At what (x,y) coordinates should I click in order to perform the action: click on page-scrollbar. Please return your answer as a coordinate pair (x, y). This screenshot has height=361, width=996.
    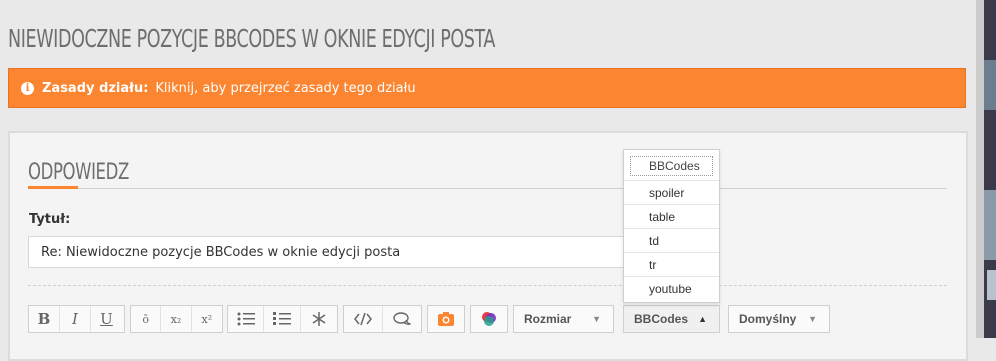
    Looking at the image, I should click on (980, 169).